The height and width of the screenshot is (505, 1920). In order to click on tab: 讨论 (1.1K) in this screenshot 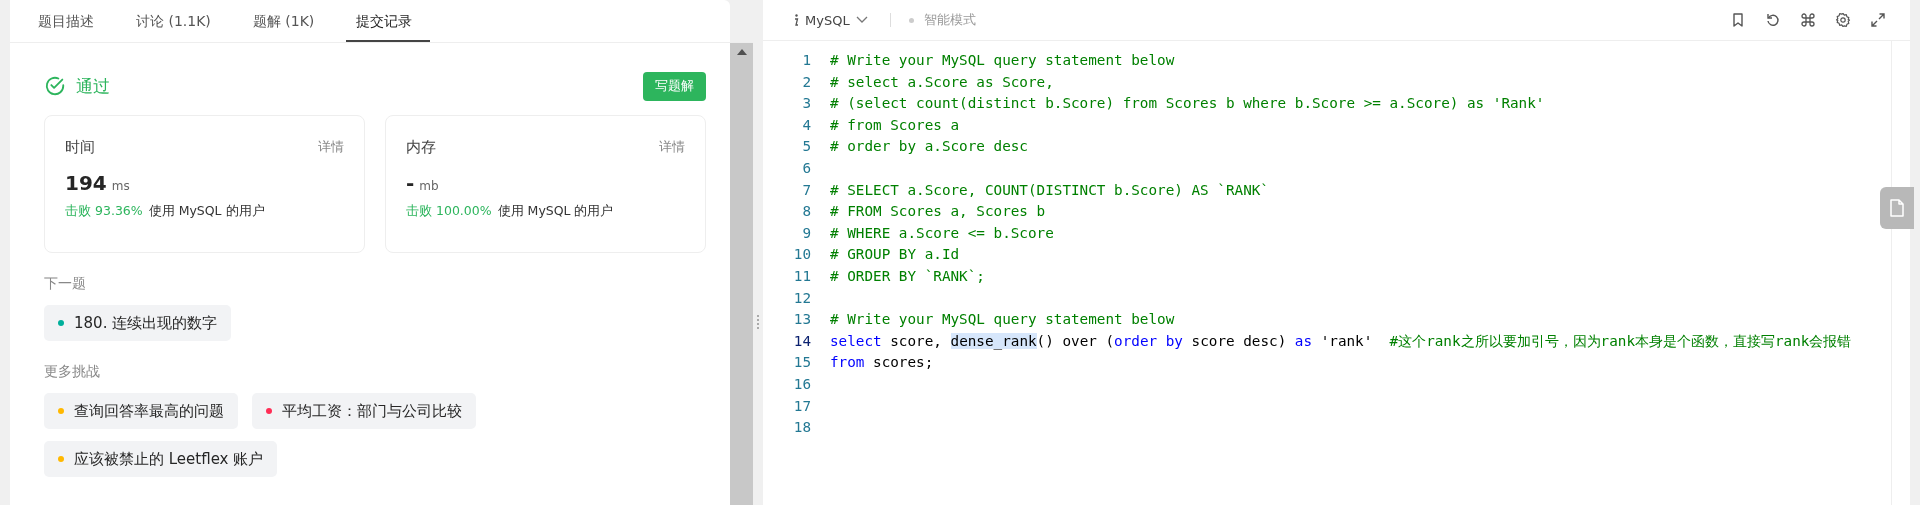, I will do `click(177, 21)`.